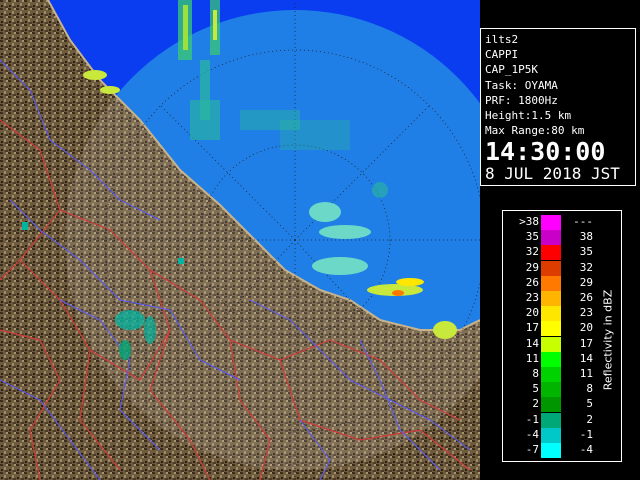  I want to click on legend-low-value: 11, so click(532, 358).